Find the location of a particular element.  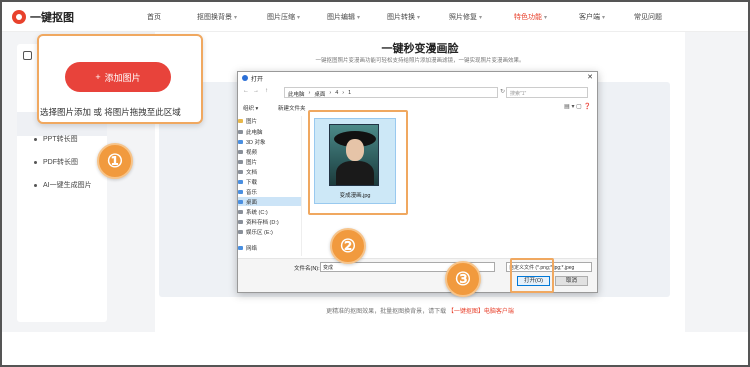

add-image-button: + 添加图片 is located at coordinates (118, 77).